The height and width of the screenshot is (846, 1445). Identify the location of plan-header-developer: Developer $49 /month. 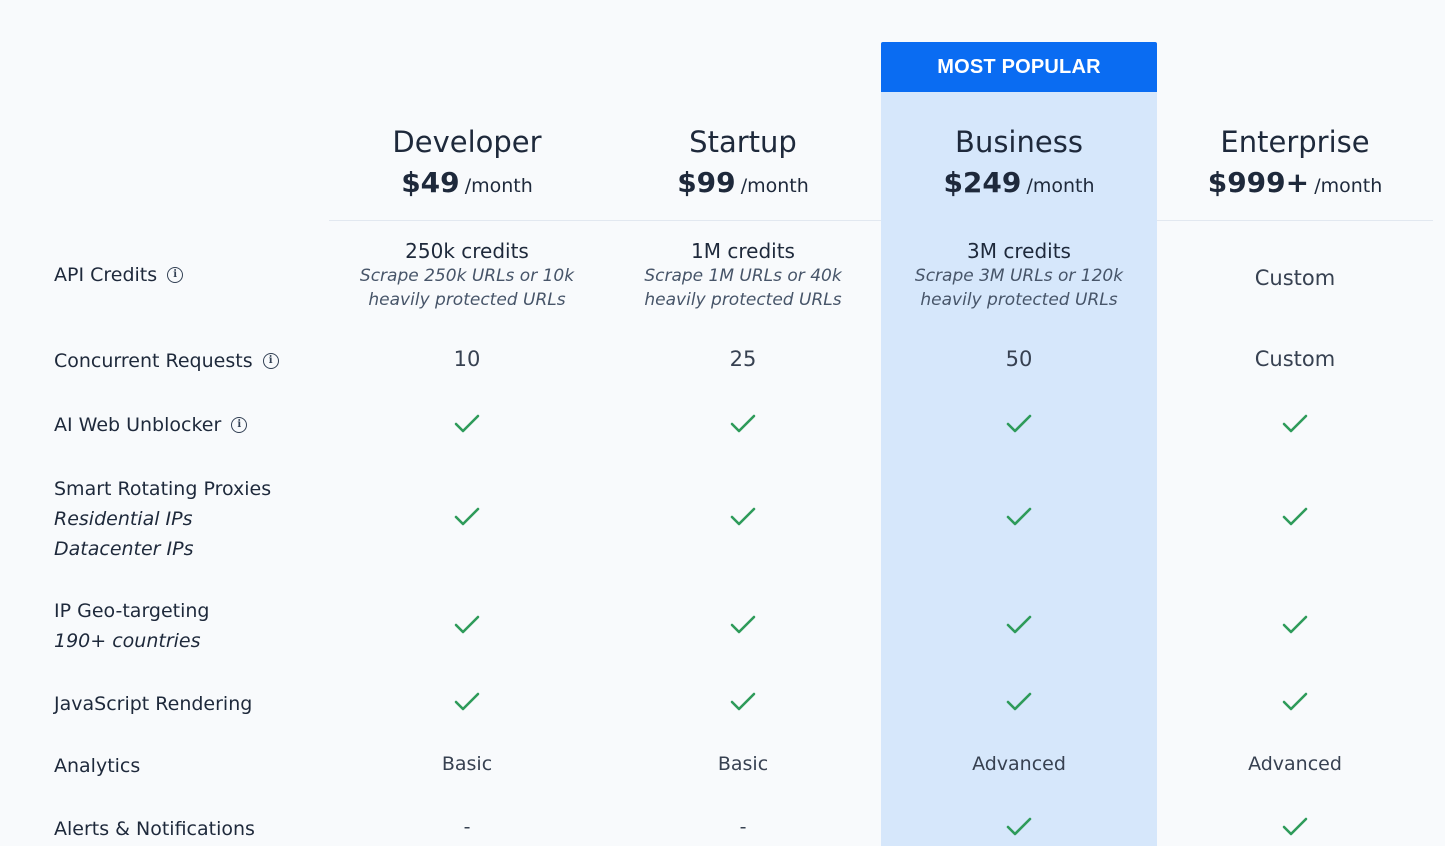
(467, 161).